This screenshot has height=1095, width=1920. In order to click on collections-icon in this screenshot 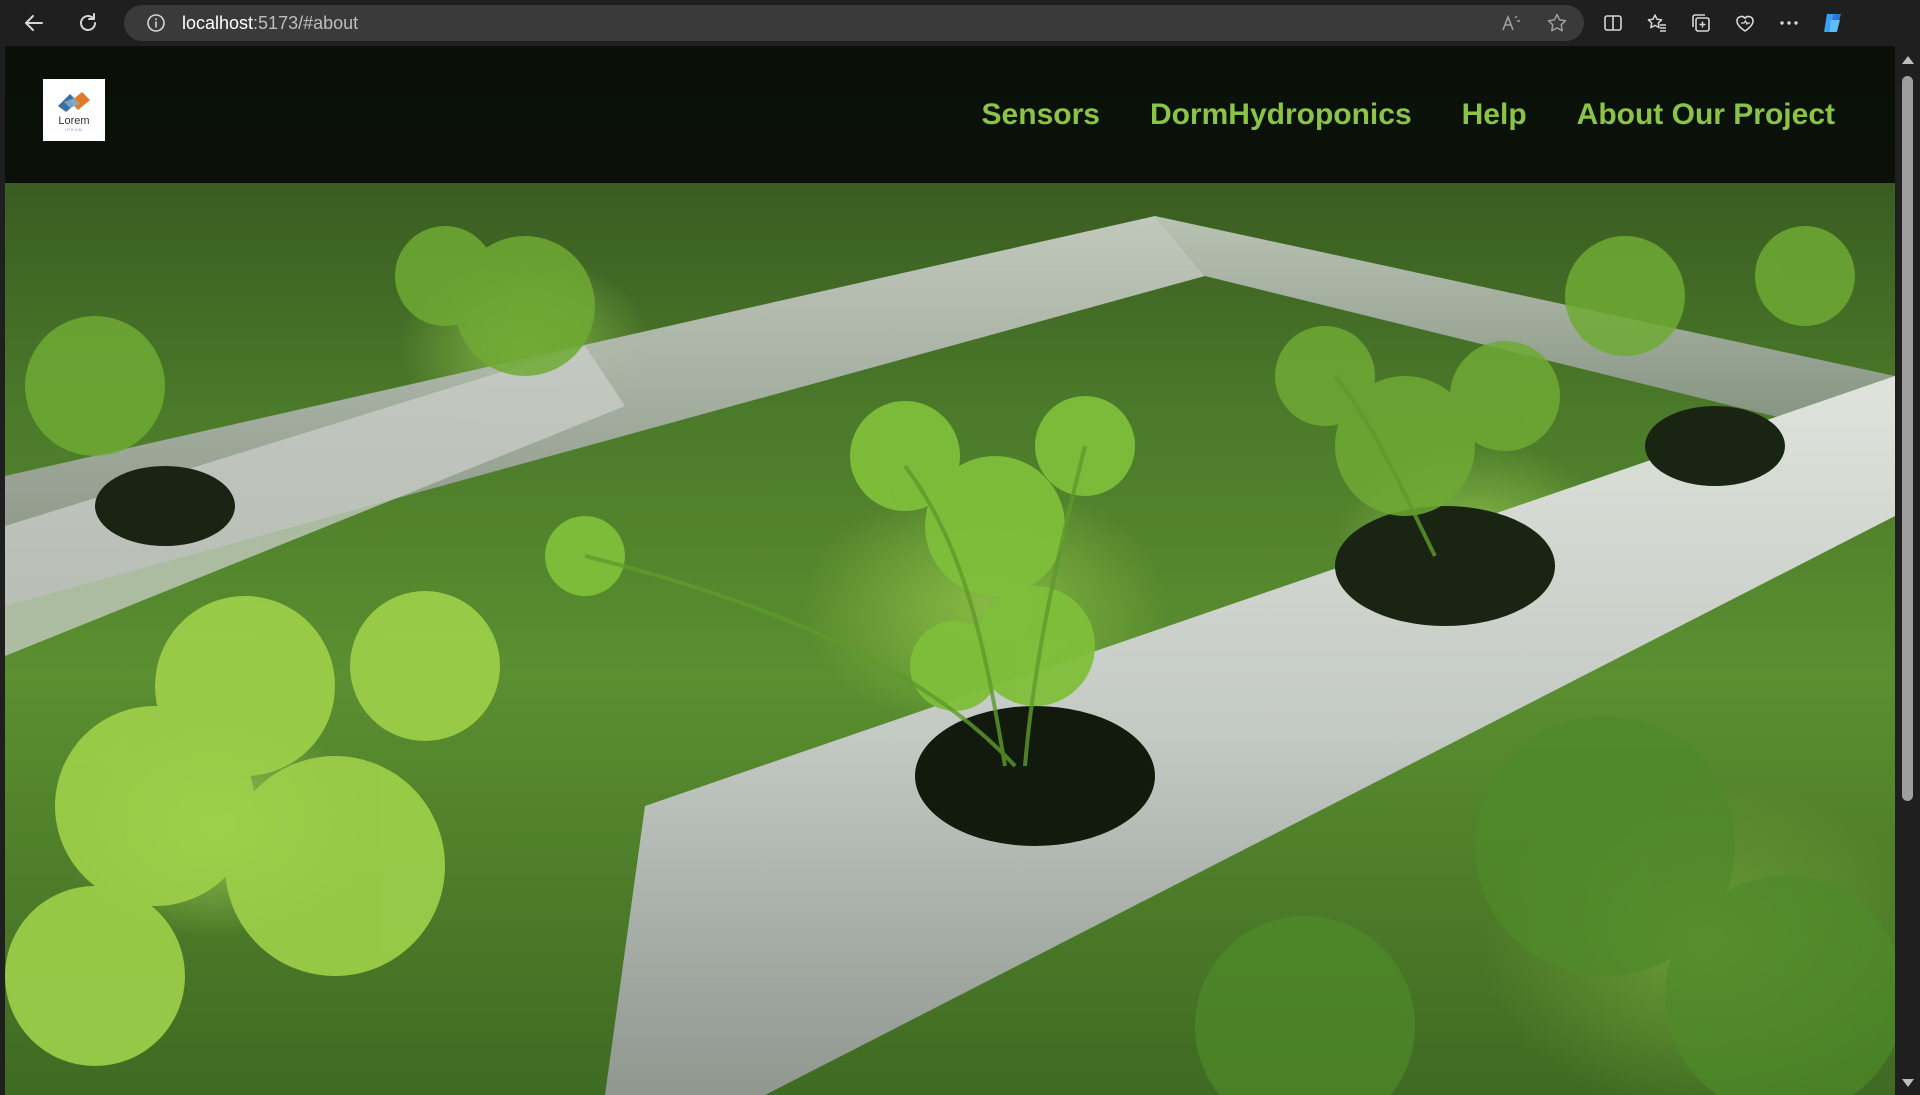, I will do `click(1701, 23)`.